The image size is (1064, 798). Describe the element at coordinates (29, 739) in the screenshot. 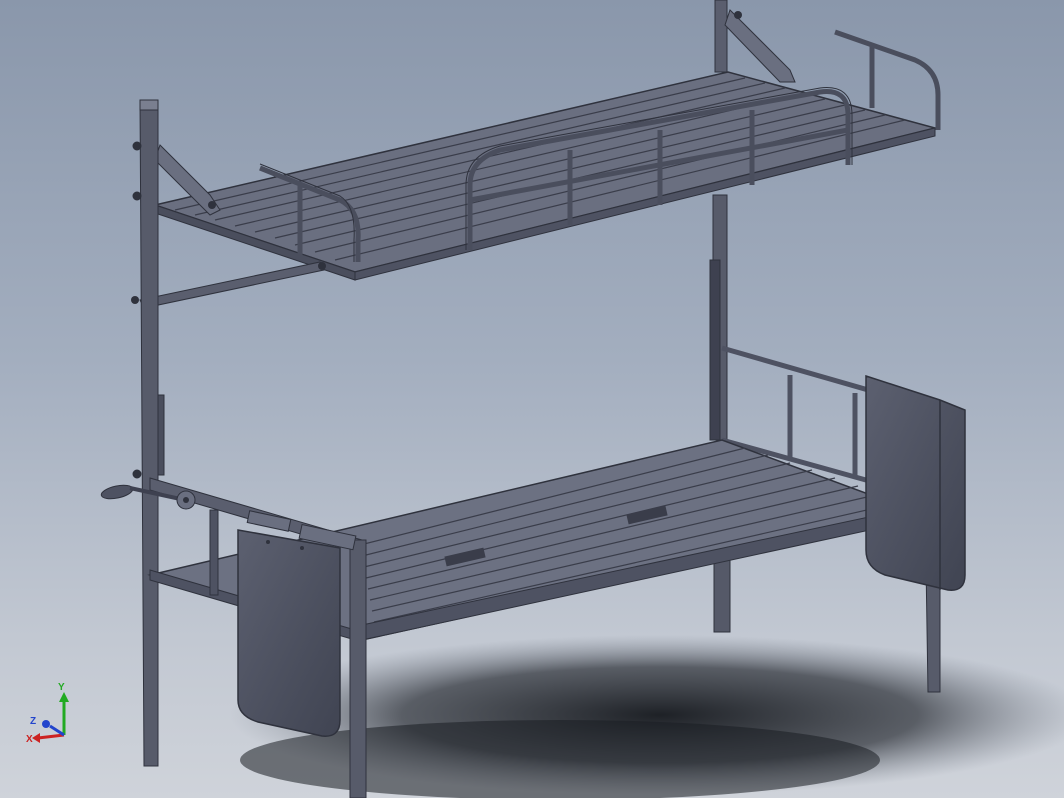

I see `axis-x-label: X` at that location.